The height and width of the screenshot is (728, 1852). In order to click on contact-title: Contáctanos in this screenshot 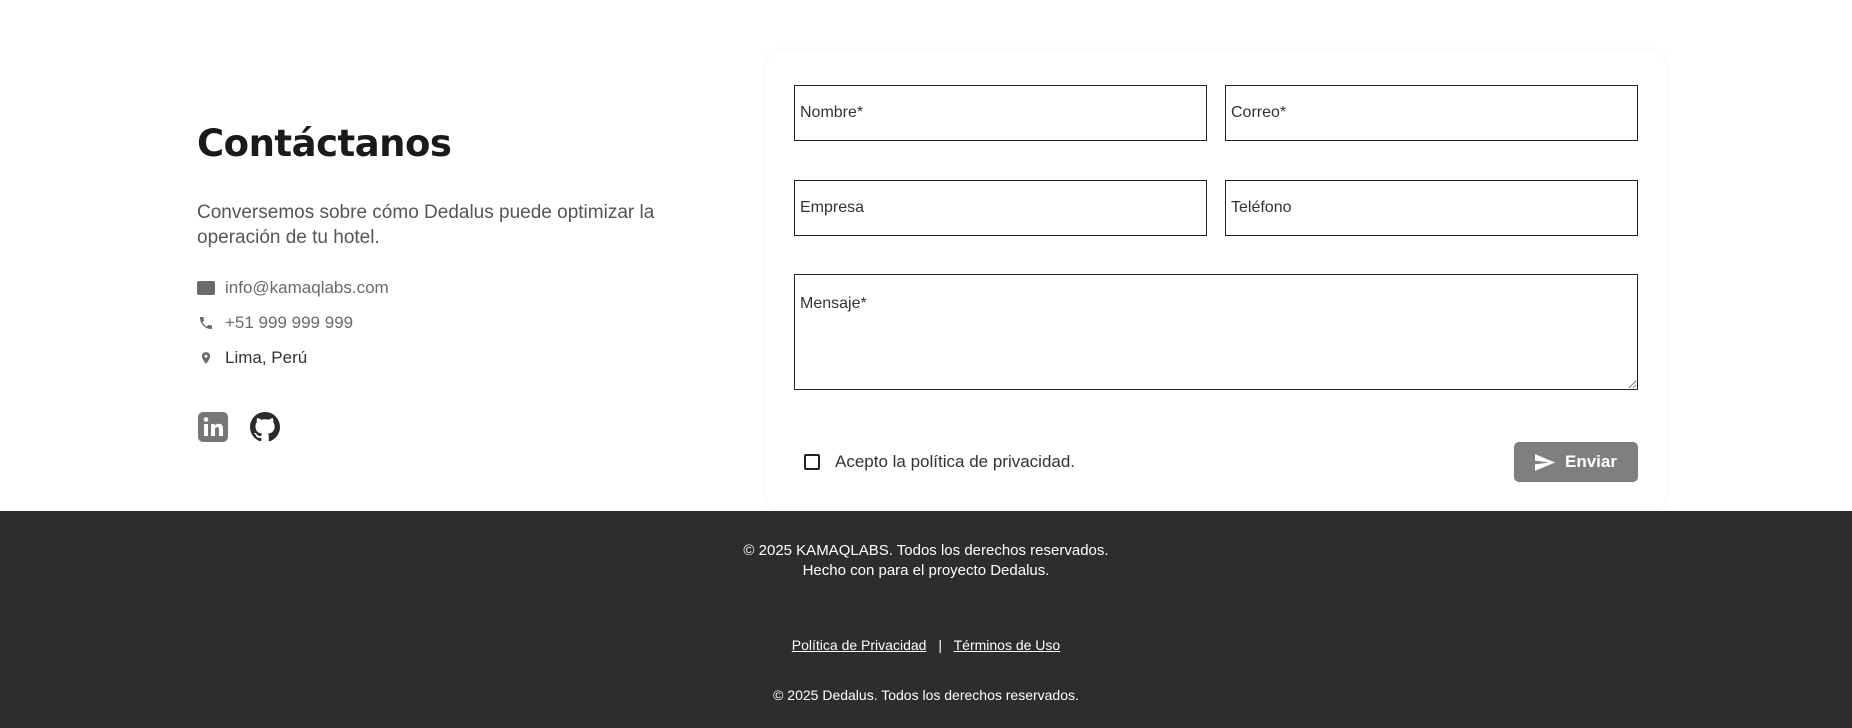, I will do `click(324, 143)`.